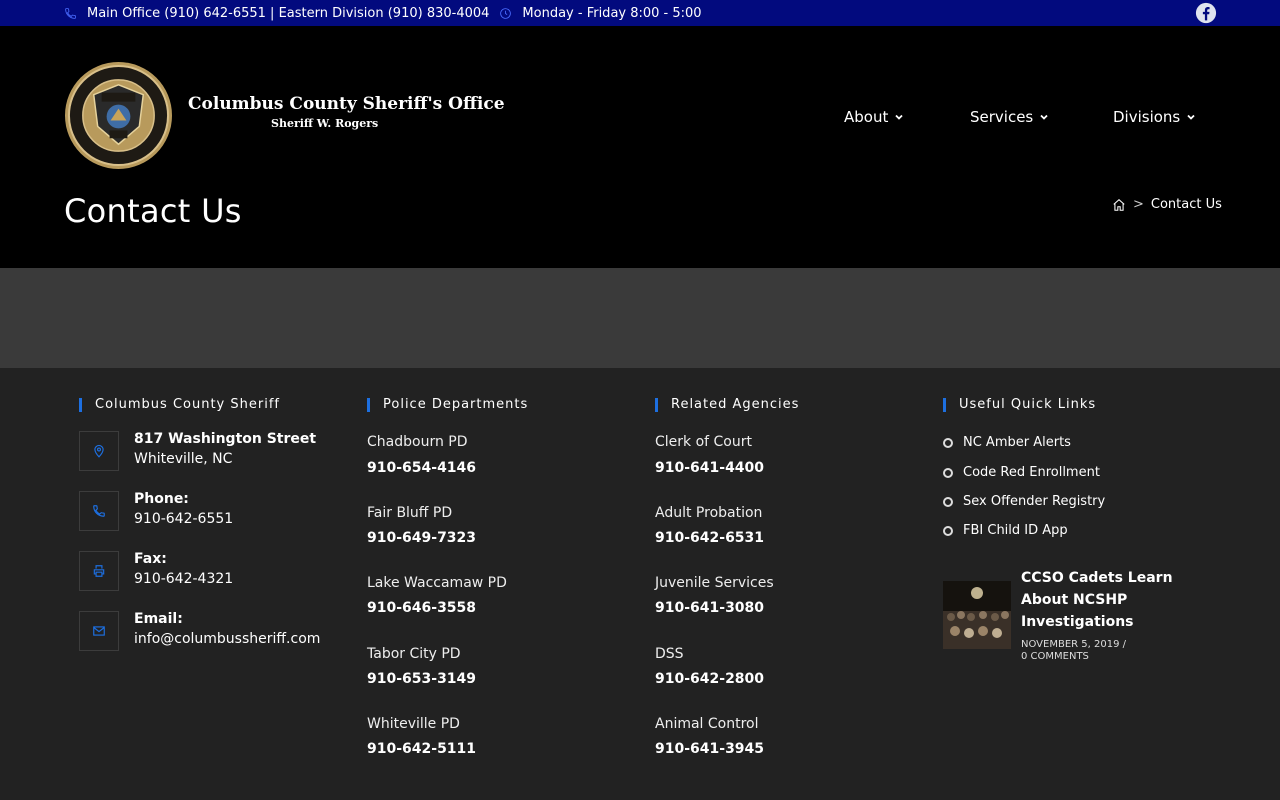 This screenshot has height=800, width=1280. Describe the element at coordinates (437, 583) in the screenshot. I see `police-dept-name: Lake Waccamaw PD` at that location.